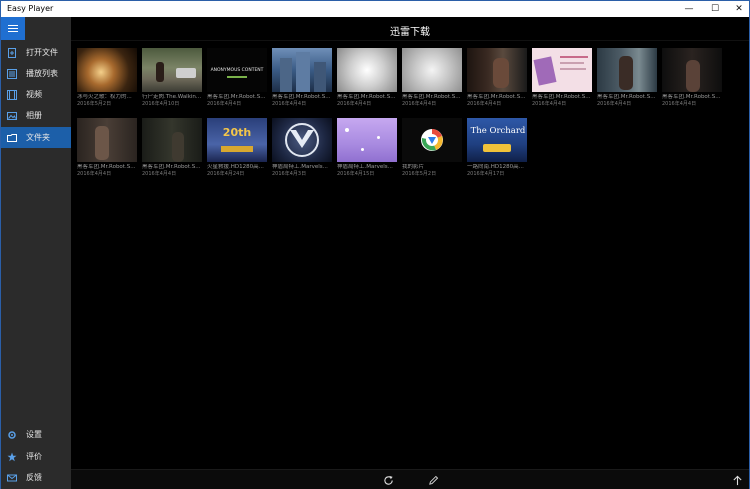 This screenshot has height=489, width=750. Describe the element at coordinates (497, 147) in the screenshot. I see `media-tile: The Orchard 一路向南.HD1280高... 2016年4月17日` at that location.